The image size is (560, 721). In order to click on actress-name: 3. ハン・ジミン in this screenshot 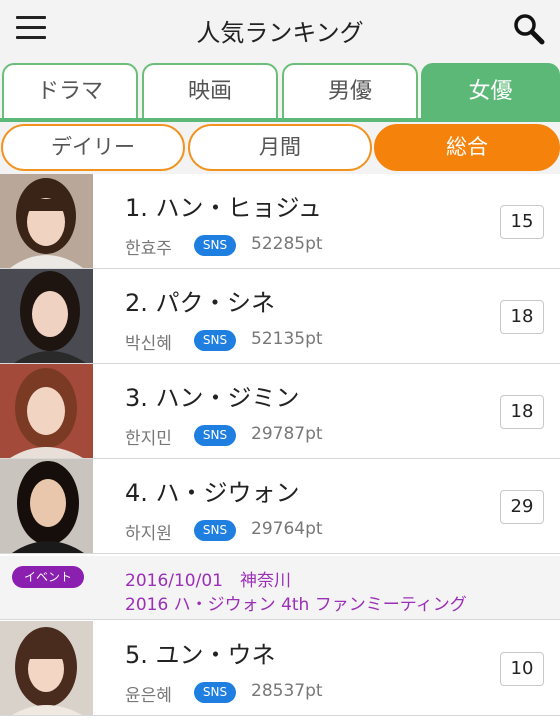, I will do `click(212, 398)`.